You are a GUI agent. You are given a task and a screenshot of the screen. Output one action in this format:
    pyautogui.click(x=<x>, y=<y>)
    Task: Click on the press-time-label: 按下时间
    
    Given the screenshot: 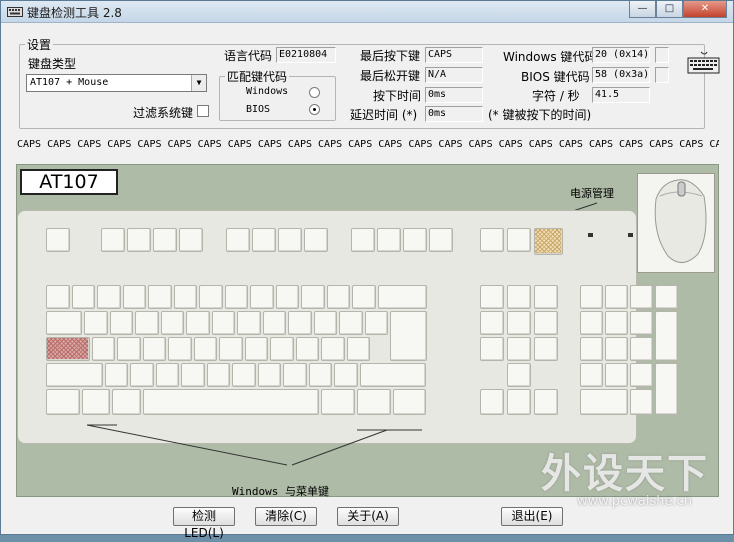 What is the action you would take?
    pyautogui.click(x=397, y=96)
    